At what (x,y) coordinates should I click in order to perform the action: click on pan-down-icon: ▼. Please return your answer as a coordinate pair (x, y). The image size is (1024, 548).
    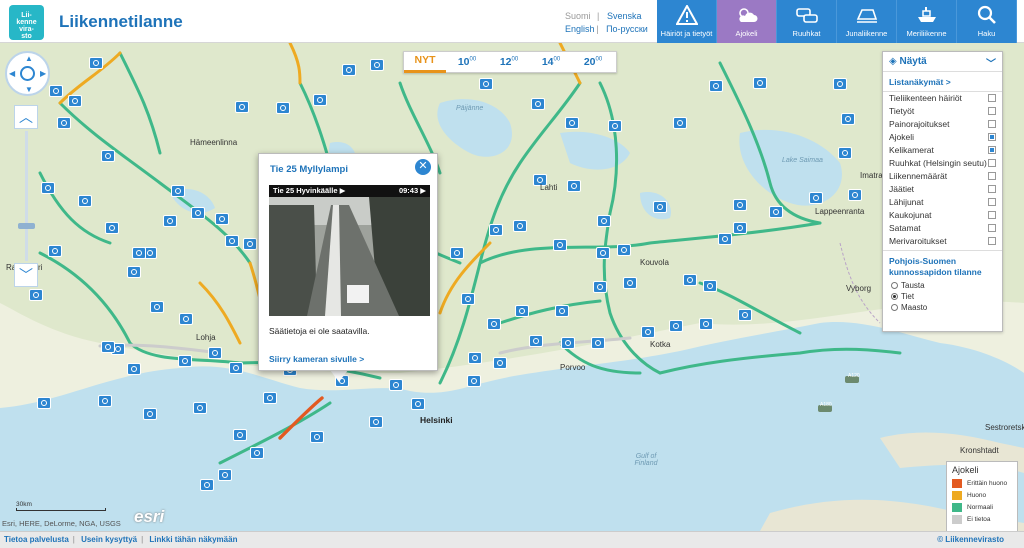
    Looking at the image, I should click on (29, 89).